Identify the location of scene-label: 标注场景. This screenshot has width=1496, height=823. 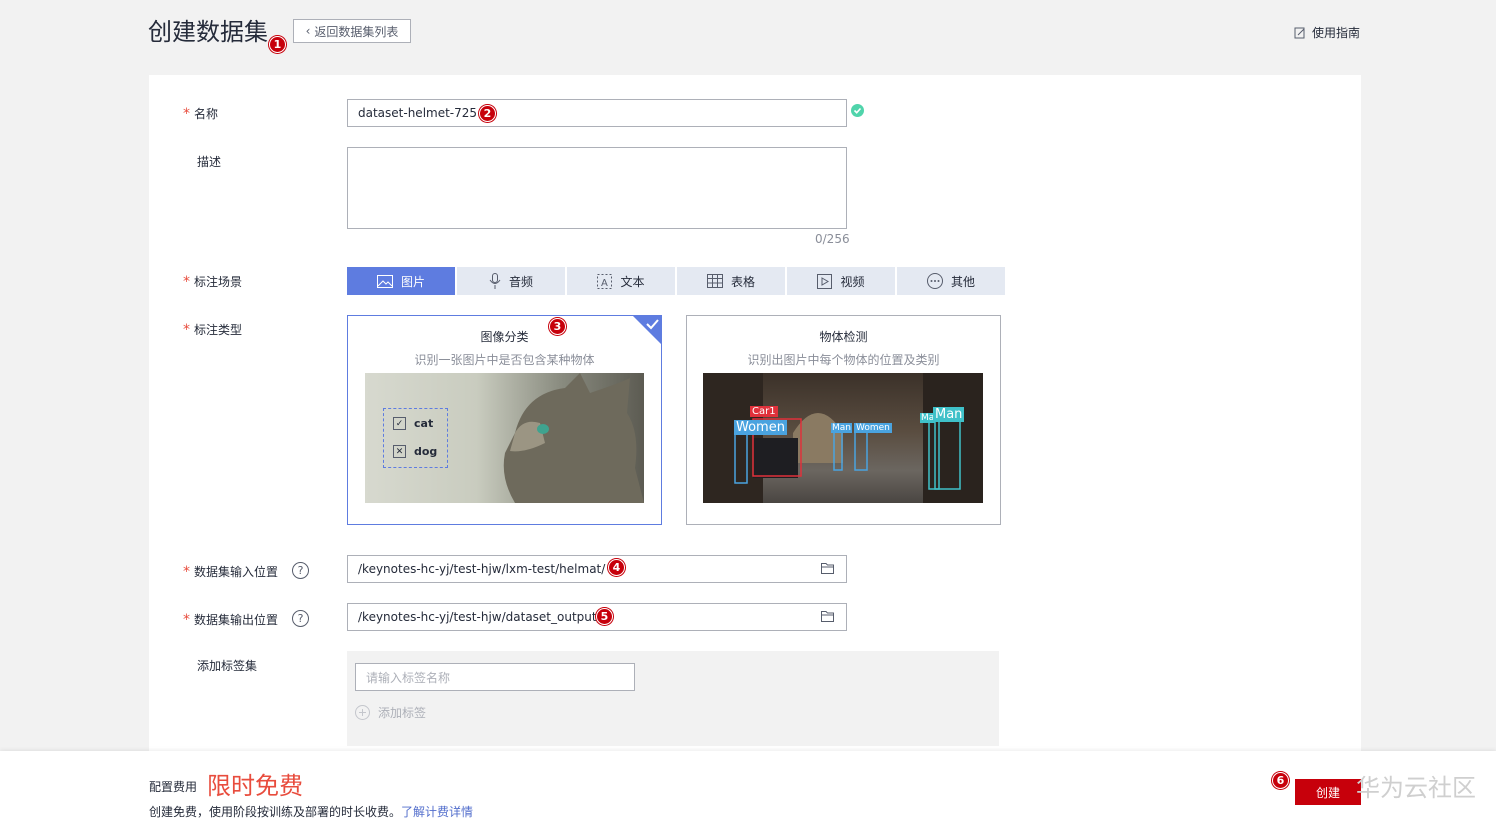
(212, 281).